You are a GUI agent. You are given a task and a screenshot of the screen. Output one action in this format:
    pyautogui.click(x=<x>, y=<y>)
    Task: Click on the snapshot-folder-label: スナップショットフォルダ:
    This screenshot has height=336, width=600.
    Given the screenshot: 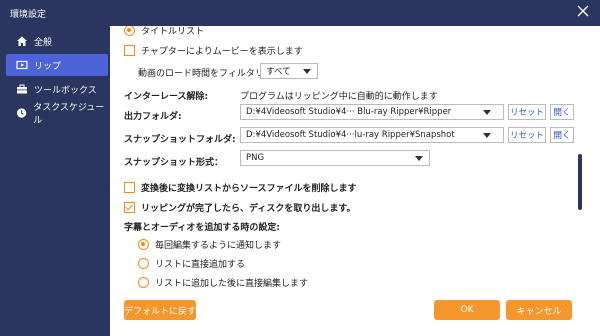 What is the action you would take?
    pyautogui.click(x=180, y=140)
    